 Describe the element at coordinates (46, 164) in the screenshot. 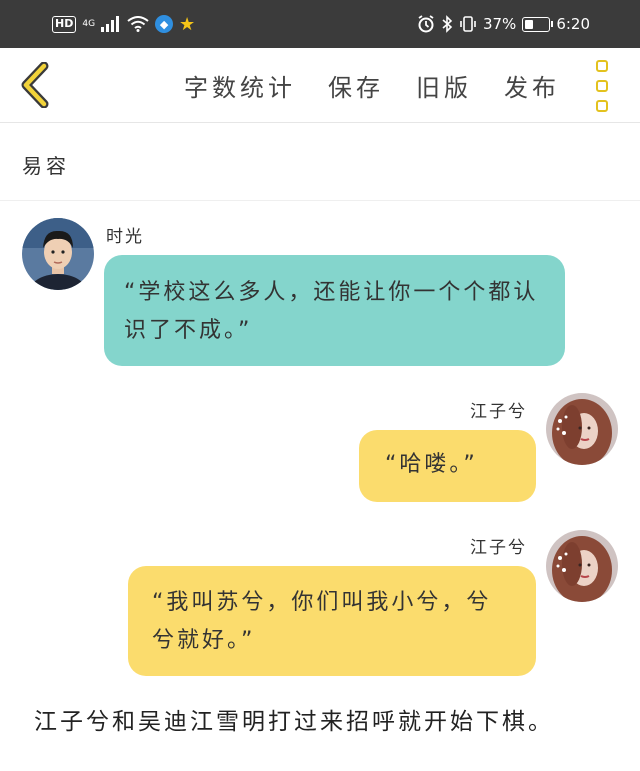

I see `chapter-title: 易容` at that location.